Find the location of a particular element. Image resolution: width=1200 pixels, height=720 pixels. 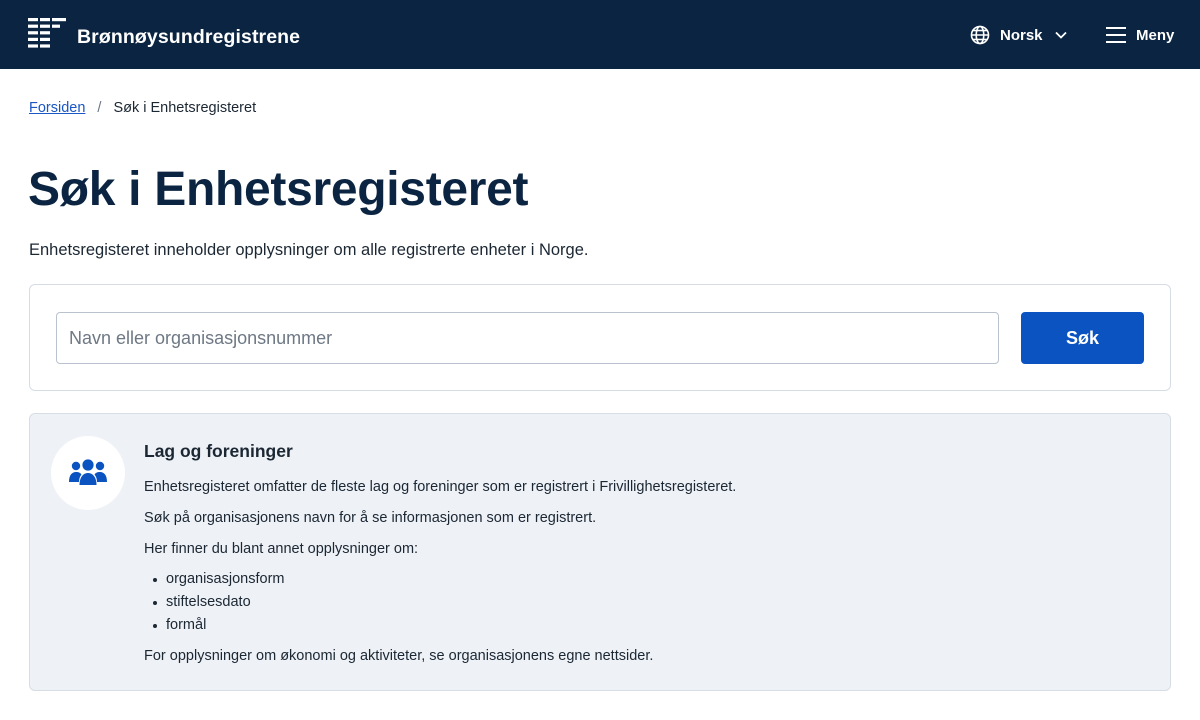

logo-icon is located at coordinates (47, 33).